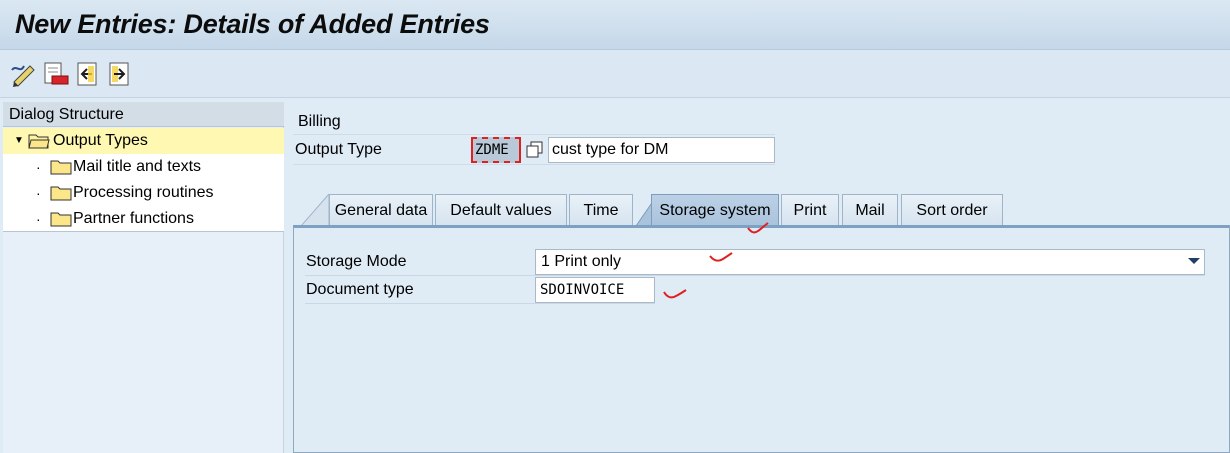 This screenshot has height=453, width=1230. I want to click on tree-item-processing-routines: · Processing routines, so click(143, 193).